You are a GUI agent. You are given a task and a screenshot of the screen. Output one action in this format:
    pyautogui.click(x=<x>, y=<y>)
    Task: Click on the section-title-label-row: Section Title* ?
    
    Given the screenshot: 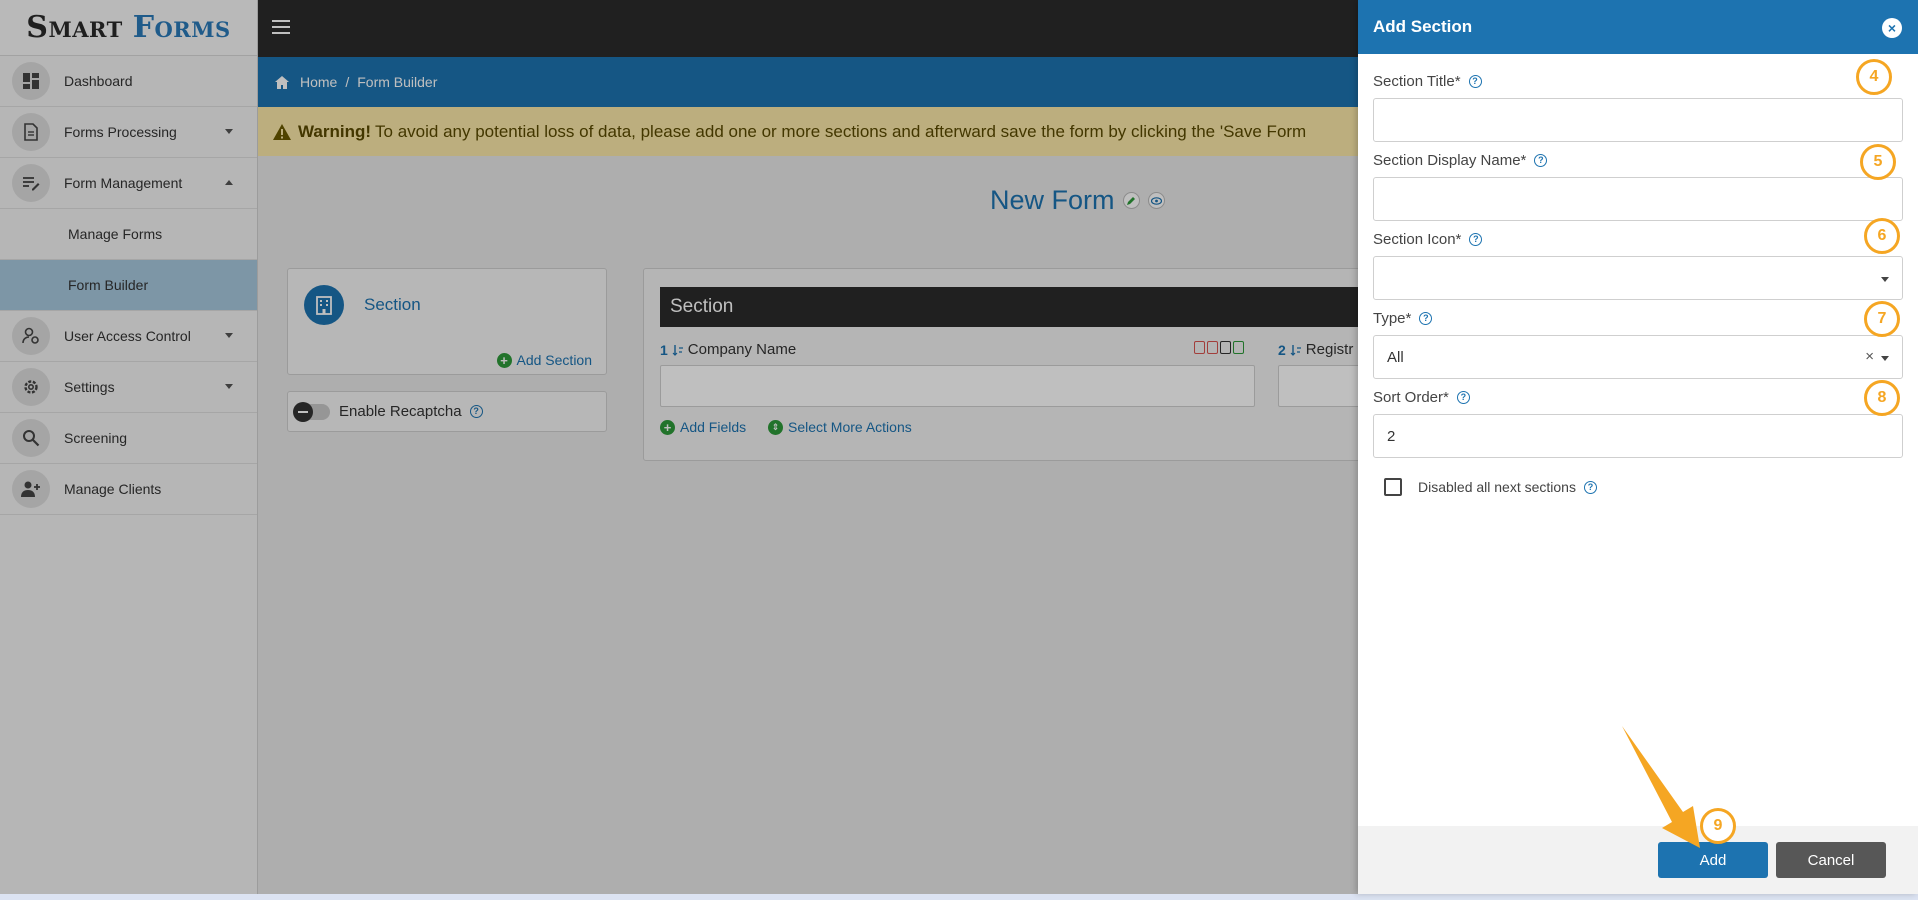 What is the action you would take?
    pyautogui.click(x=1427, y=81)
    